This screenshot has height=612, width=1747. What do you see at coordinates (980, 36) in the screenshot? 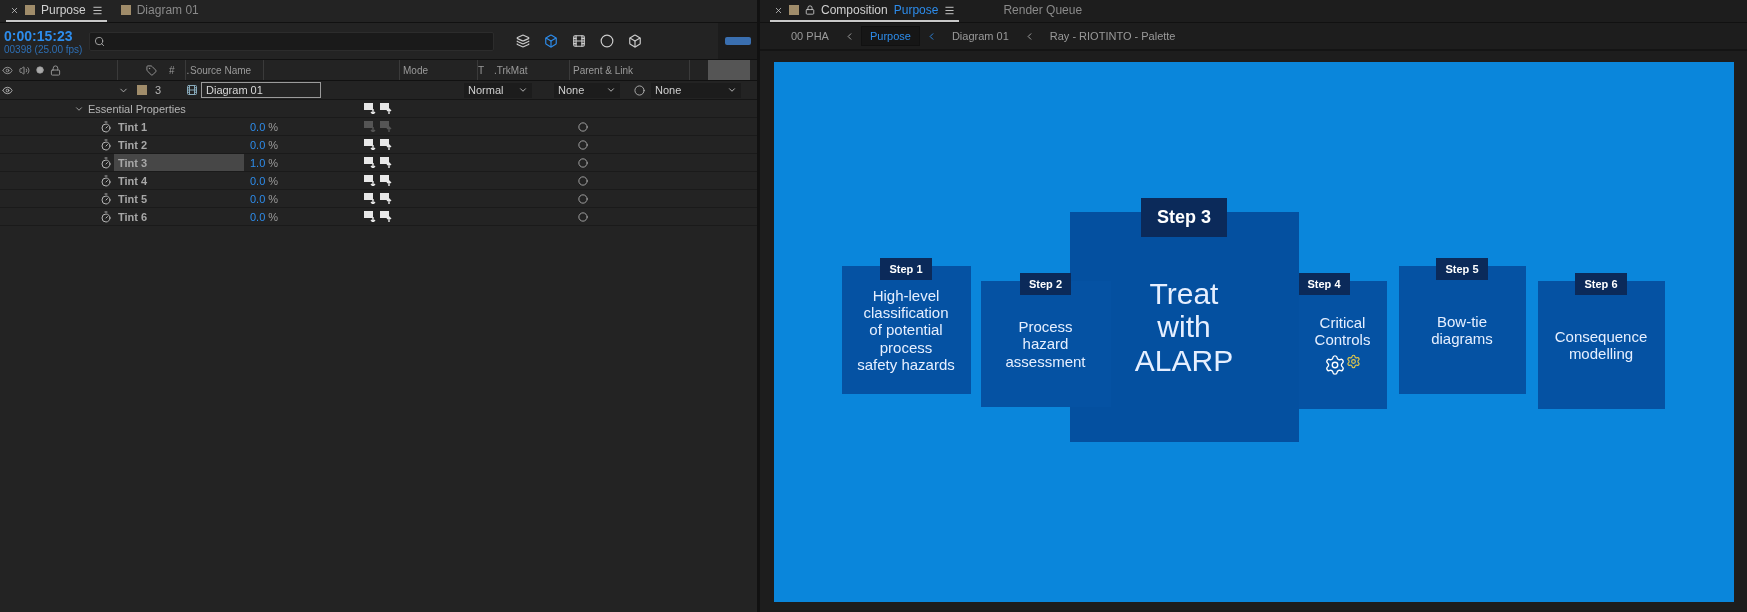
I see `breadcrumb: Diagram 01` at bounding box center [980, 36].